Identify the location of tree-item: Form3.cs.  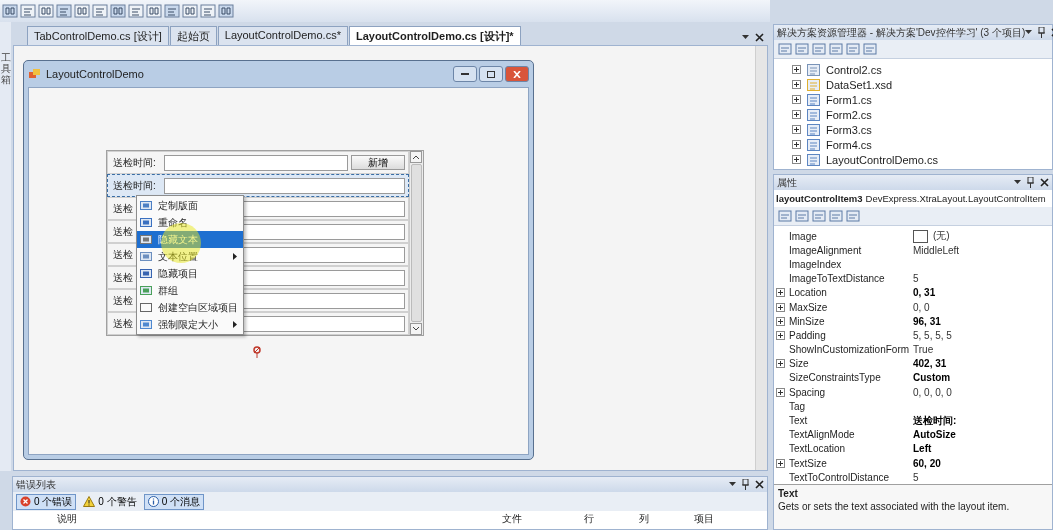
(849, 129).